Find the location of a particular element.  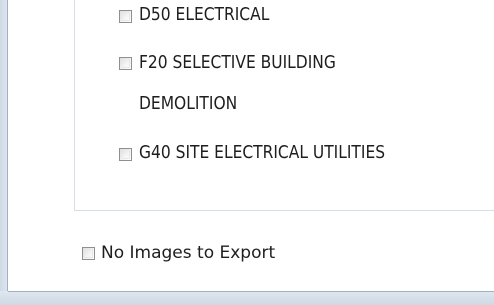

checkbox-label-f20-line2: DEMOLITION is located at coordinates (188, 103).